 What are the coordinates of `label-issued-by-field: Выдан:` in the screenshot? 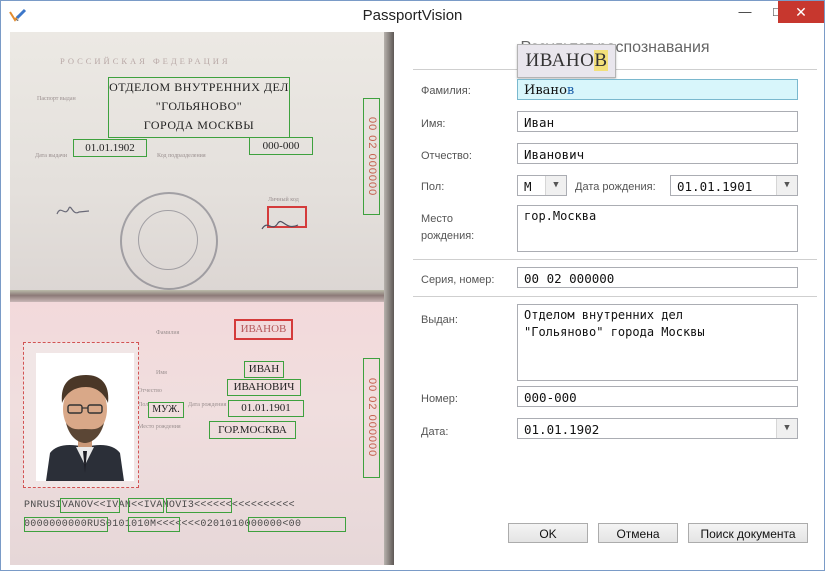 It's located at (439, 320).